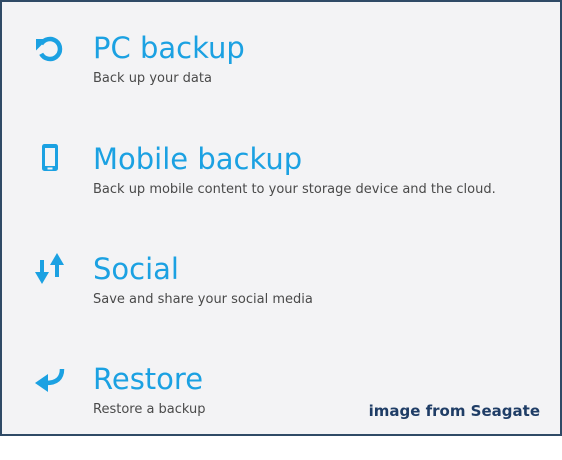 The height and width of the screenshot is (460, 562). What do you see at coordinates (50, 380) in the screenshot?
I see `return-arrow-icon` at bounding box center [50, 380].